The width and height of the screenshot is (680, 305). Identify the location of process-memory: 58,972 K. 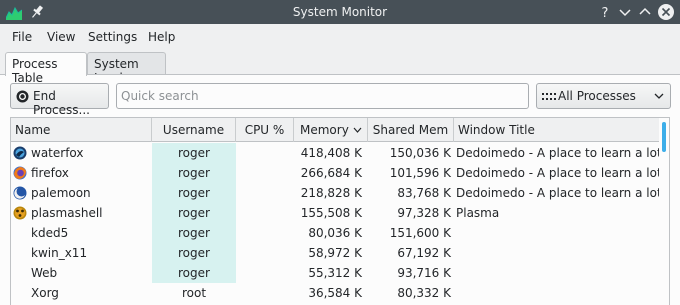
(335, 253).